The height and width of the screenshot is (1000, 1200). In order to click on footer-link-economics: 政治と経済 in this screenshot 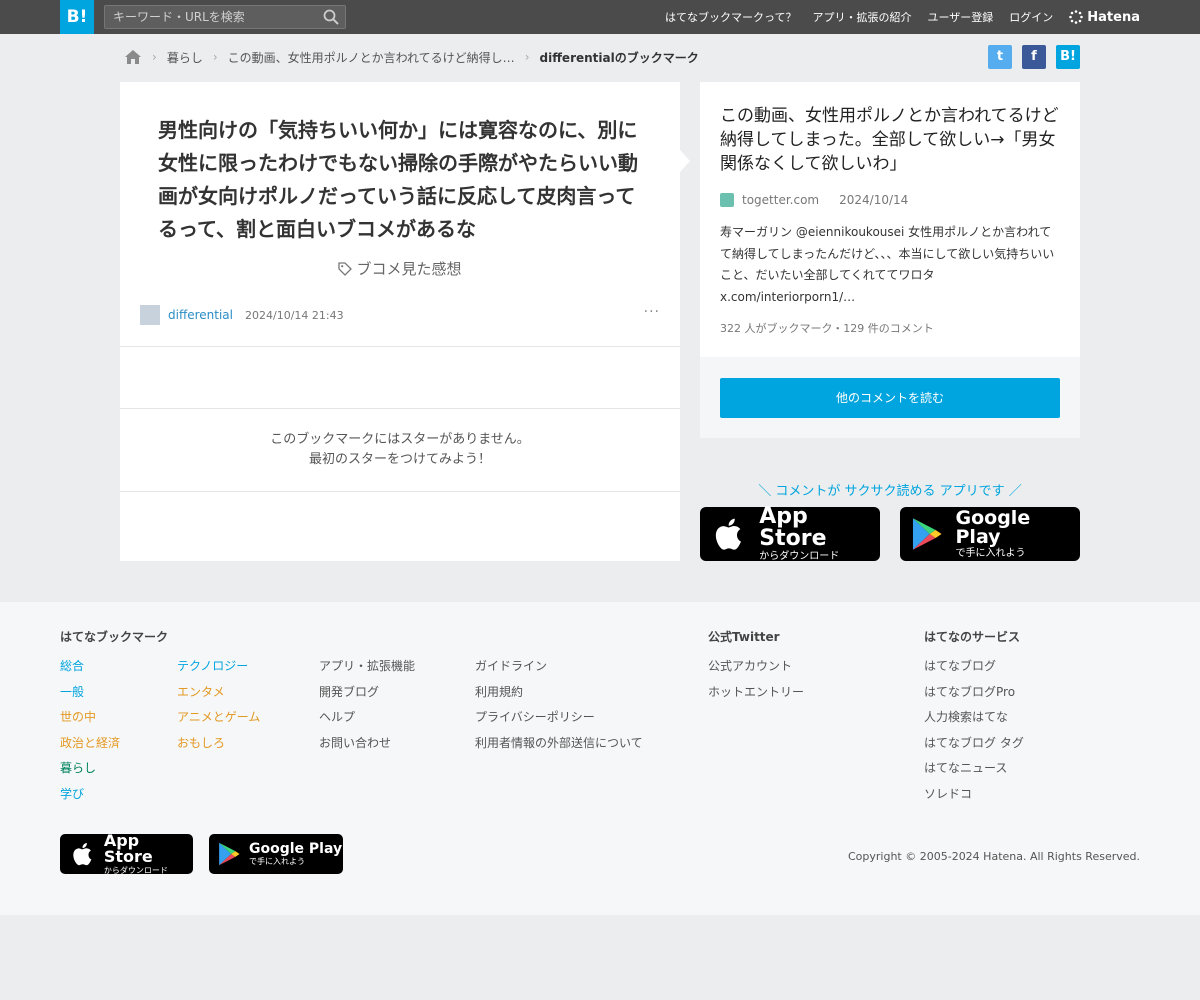, I will do `click(90, 744)`.